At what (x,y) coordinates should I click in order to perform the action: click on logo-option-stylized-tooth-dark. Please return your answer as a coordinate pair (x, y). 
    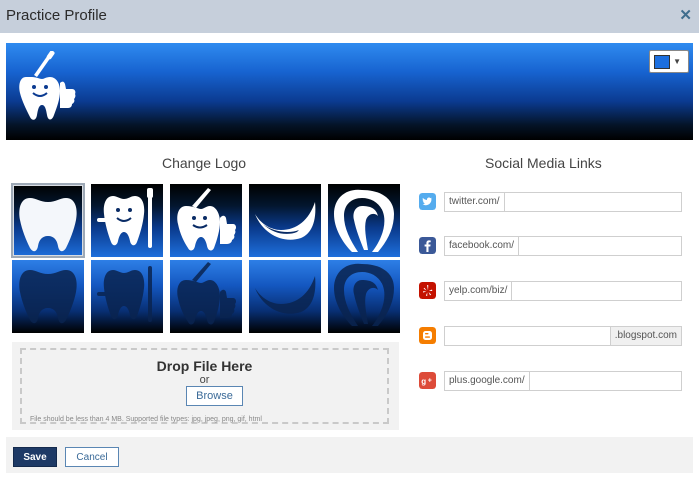
    Looking at the image, I should click on (364, 296).